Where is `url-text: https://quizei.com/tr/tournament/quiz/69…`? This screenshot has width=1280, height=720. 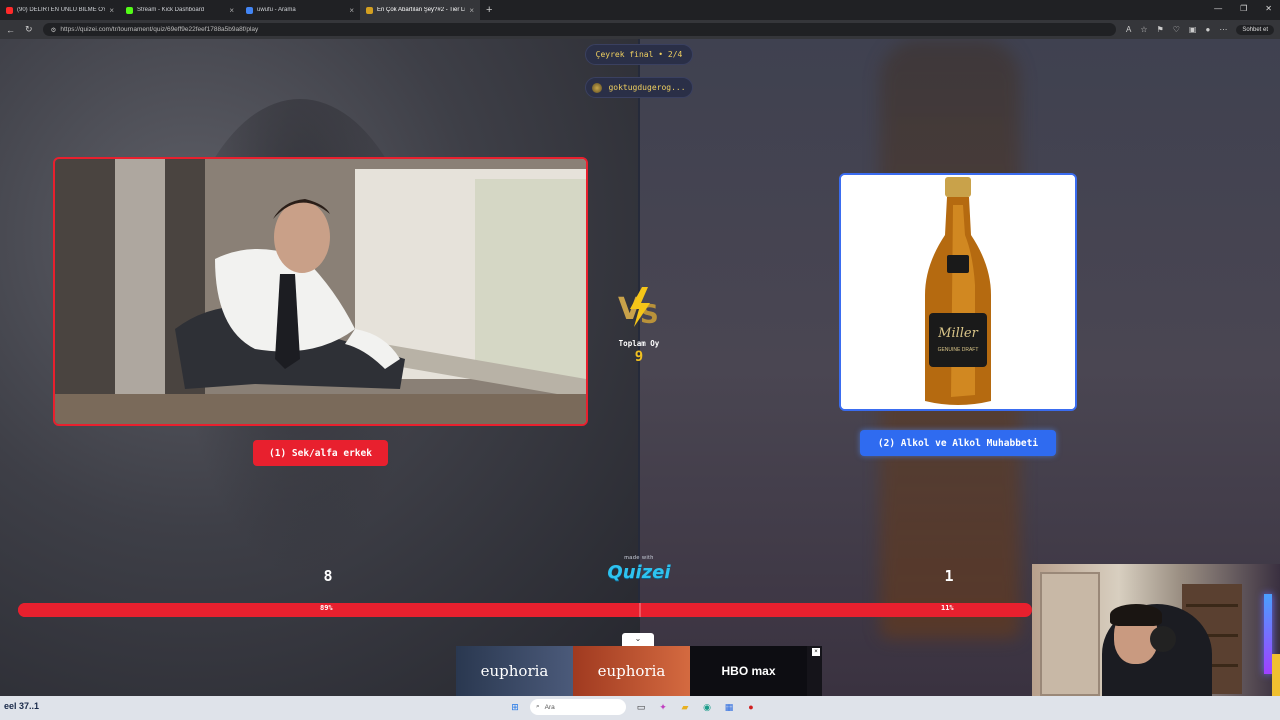
url-text: https://quizei.com/tr/tournament/quiz/69… is located at coordinates (159, 29).